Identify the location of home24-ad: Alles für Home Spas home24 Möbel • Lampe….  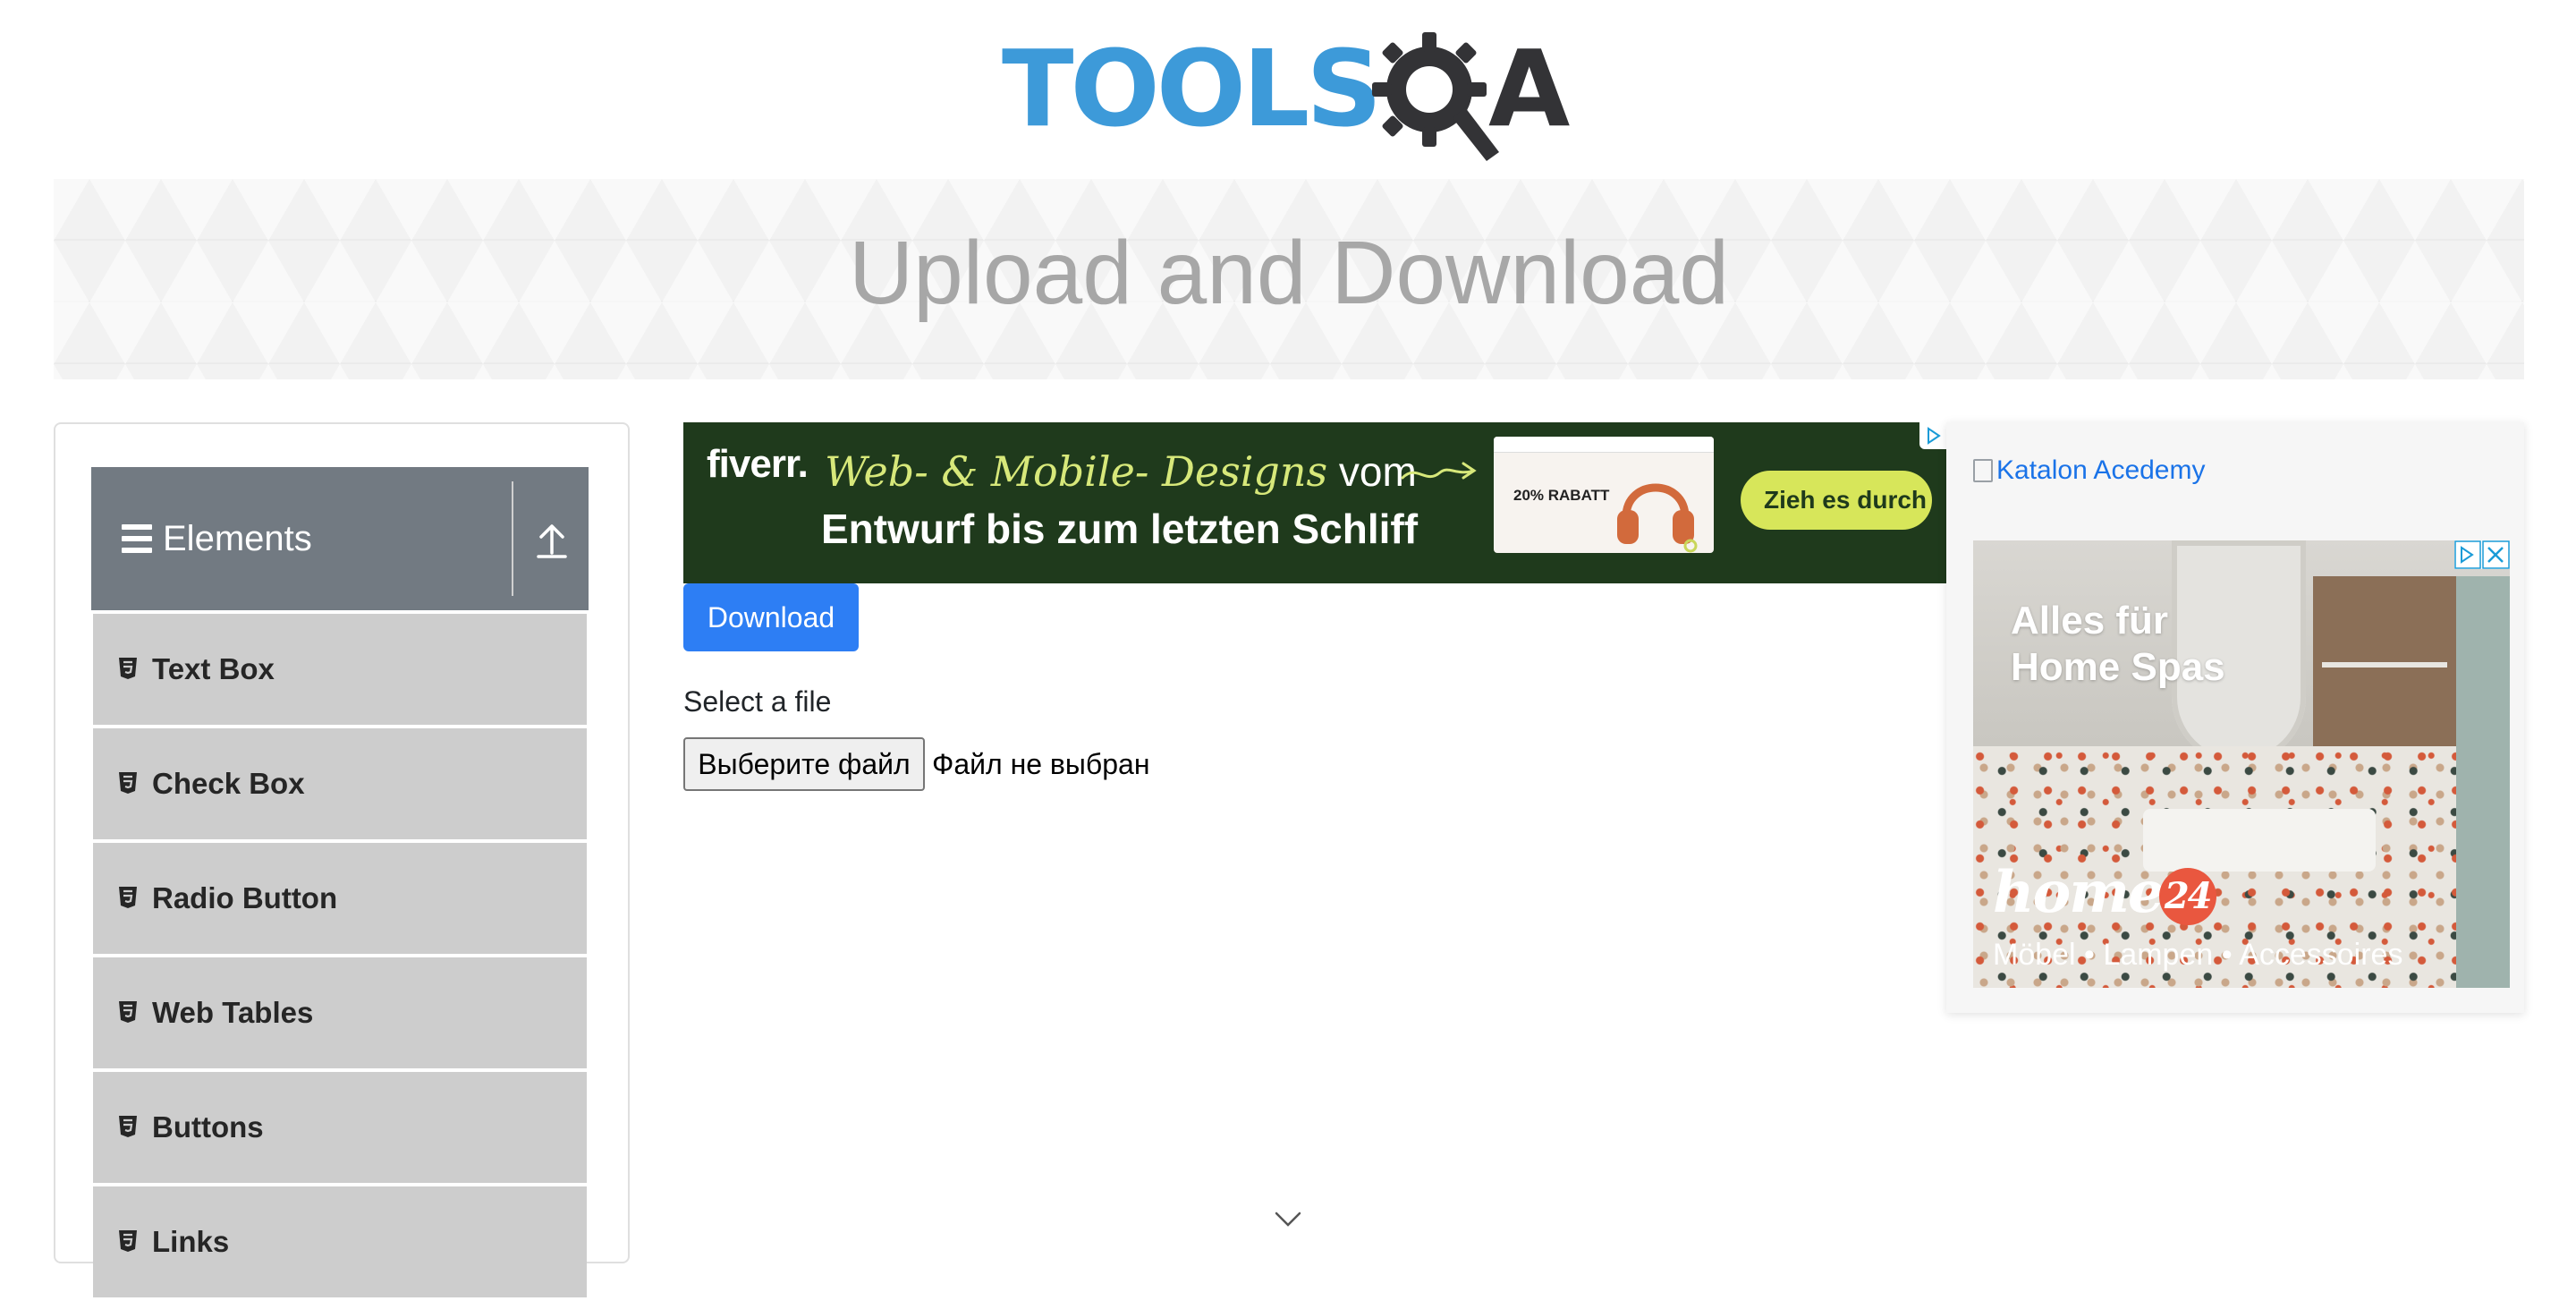
(2241, 764).